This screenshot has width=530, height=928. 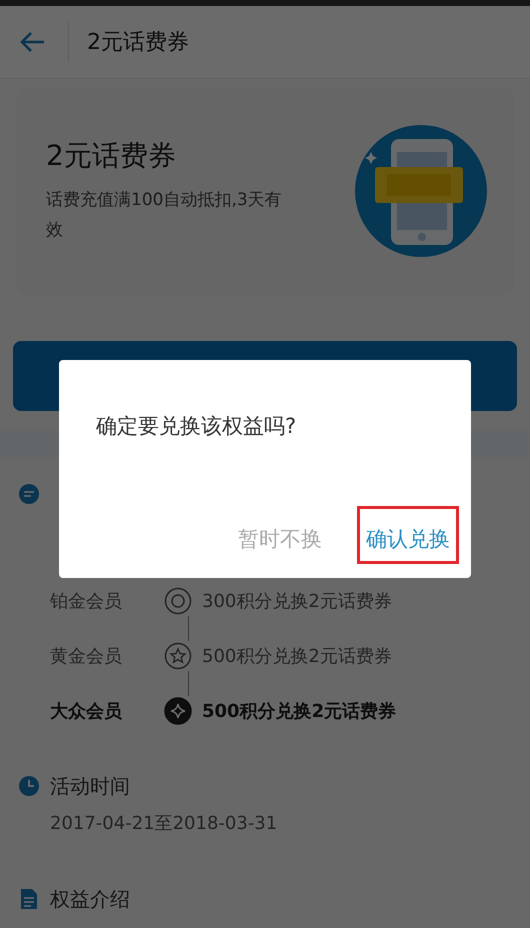 What do you see at coordinates (86, 656) in the screenshot?
I see `tier-name: 黄金会员` at bounding box center [86, 656].